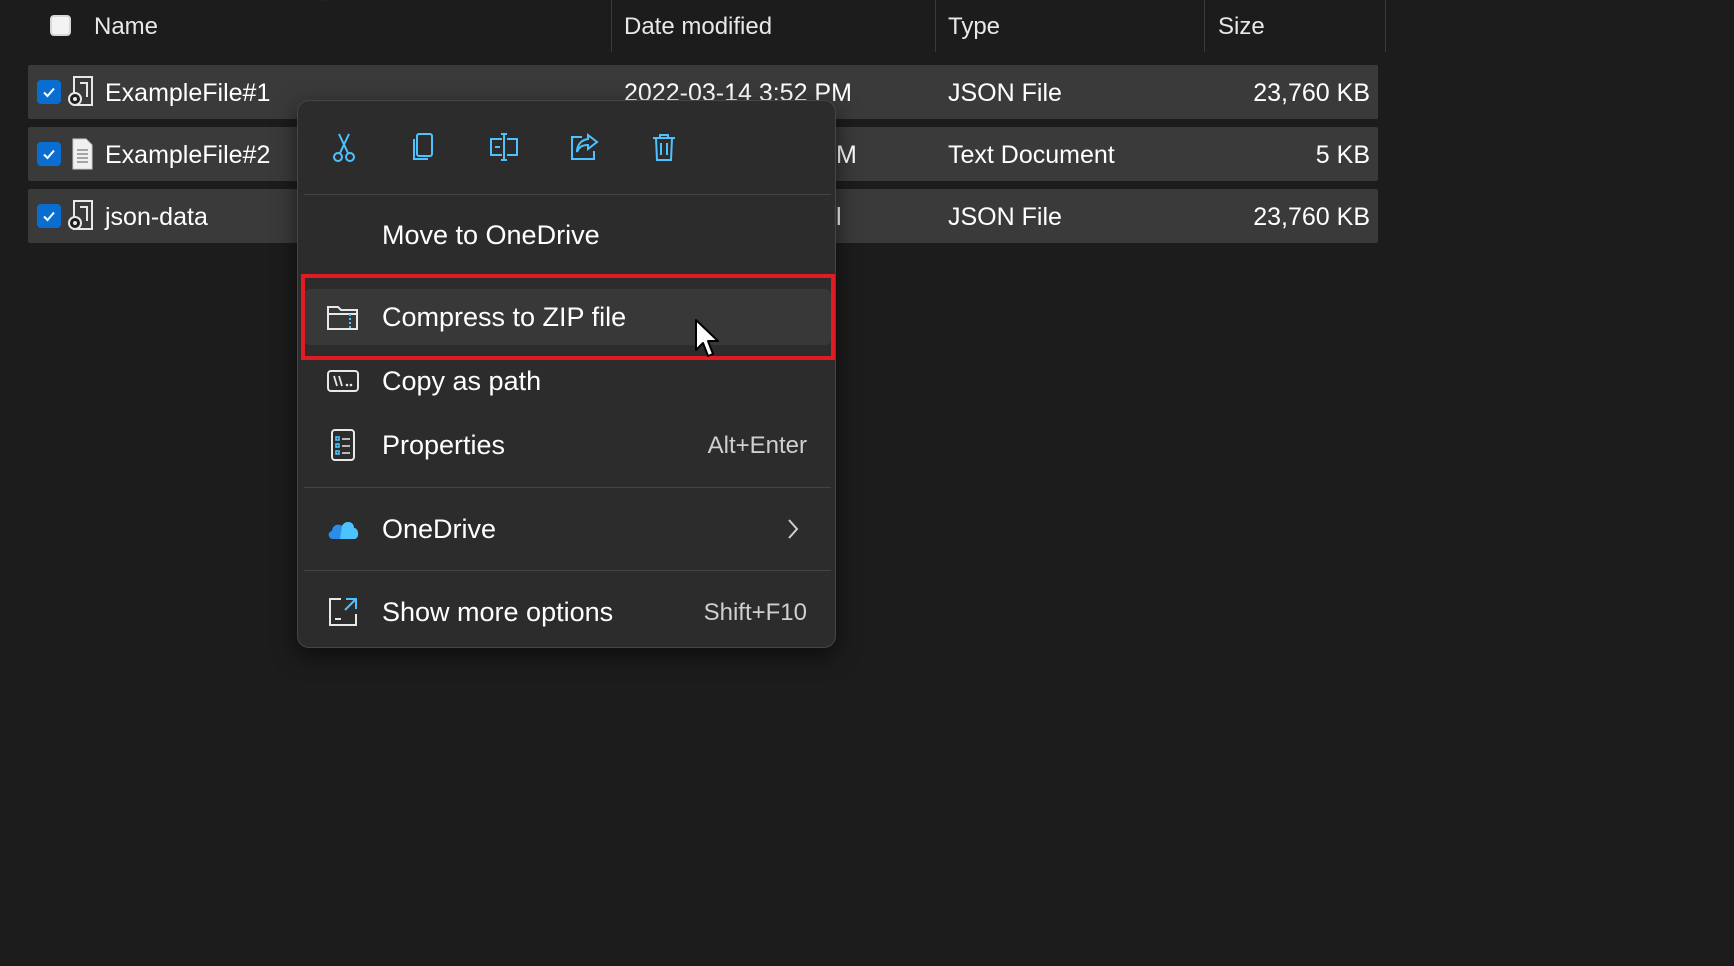 Image resolution: width=1734 pixels, height=966 pixels. Describe the element at coordinates (126, 27) in the screenshot. I see `column-header-name: Name` at that location.